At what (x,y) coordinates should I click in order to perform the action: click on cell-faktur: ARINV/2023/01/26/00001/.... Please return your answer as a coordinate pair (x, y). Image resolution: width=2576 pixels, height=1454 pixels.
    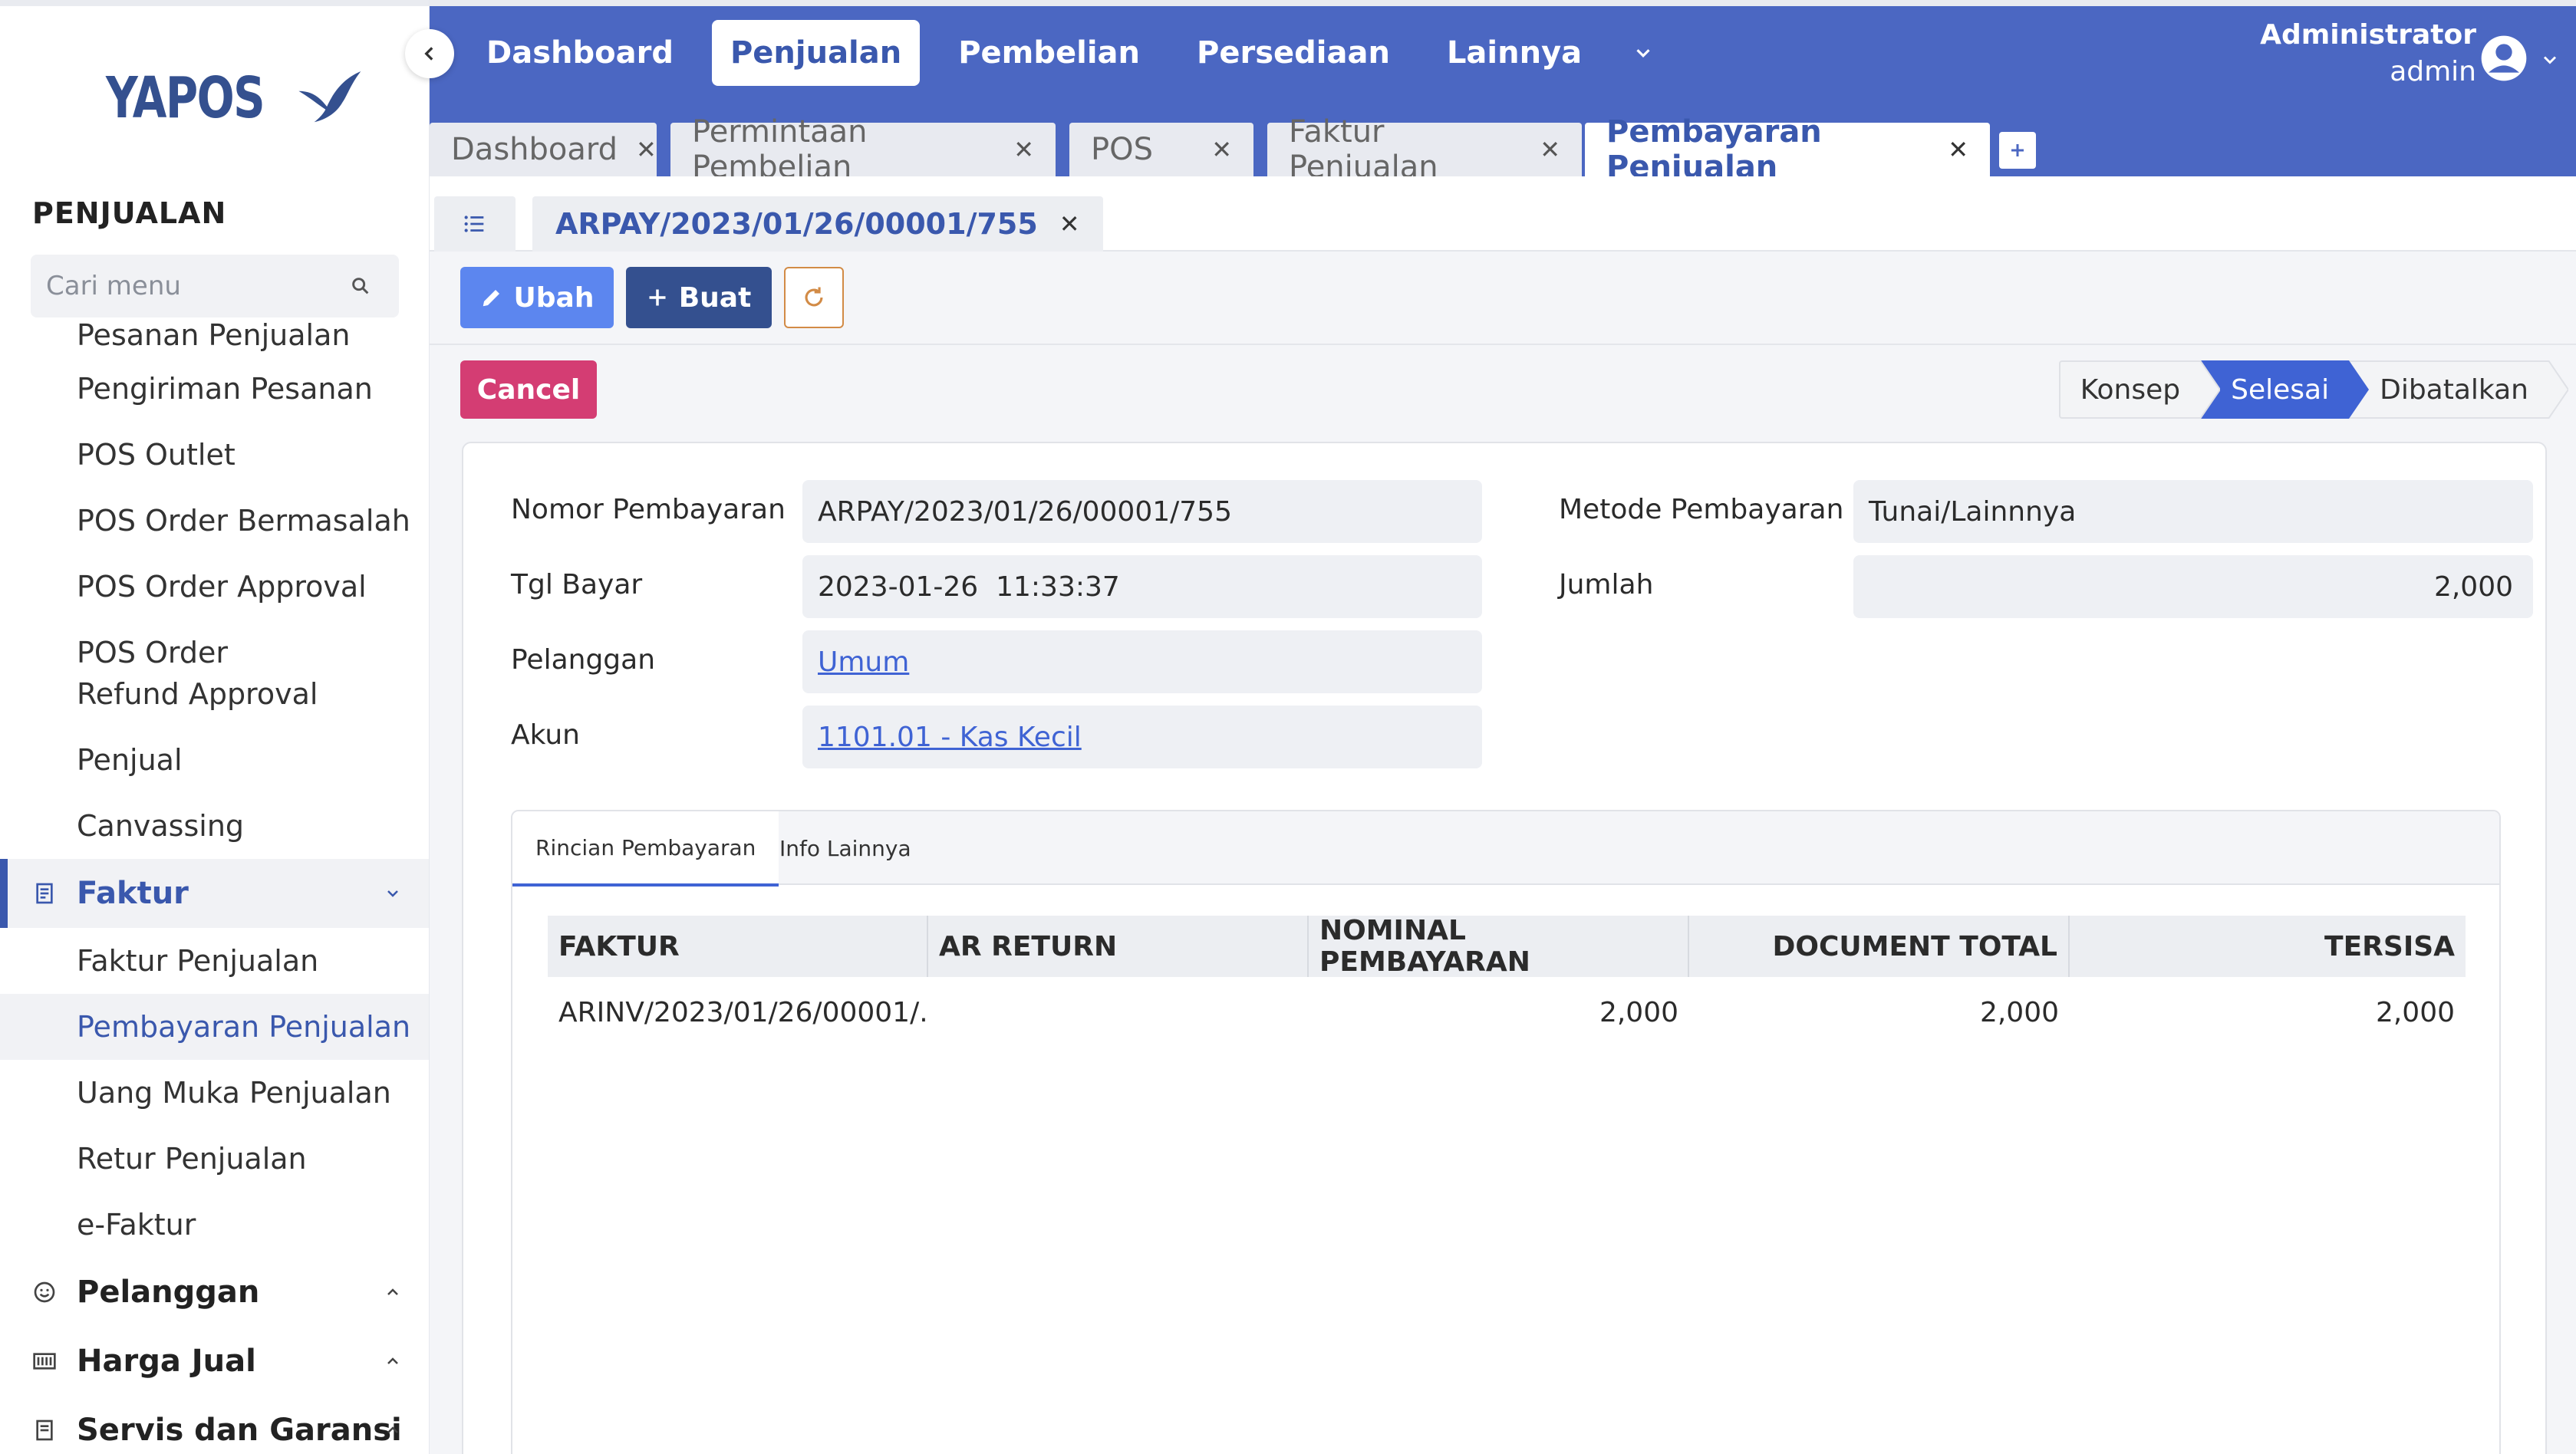
    Looking at the image, I should click on (743, 1012).